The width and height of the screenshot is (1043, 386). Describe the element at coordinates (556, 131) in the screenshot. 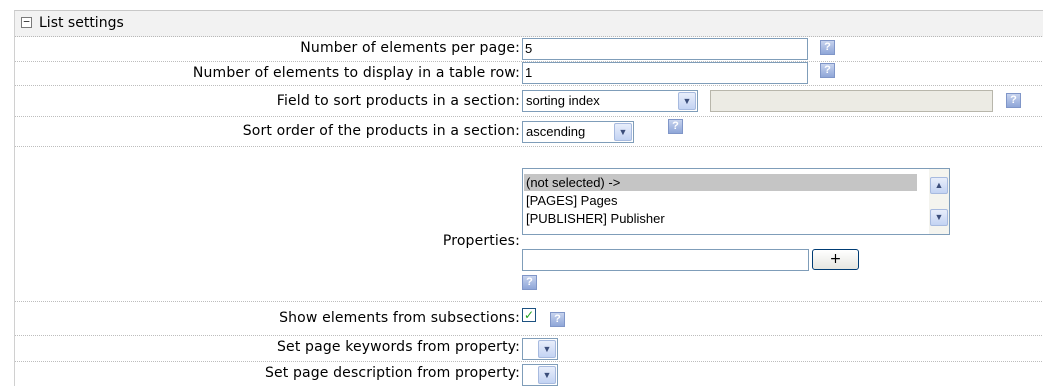

I see `sort-order-value: ascending` at that location.